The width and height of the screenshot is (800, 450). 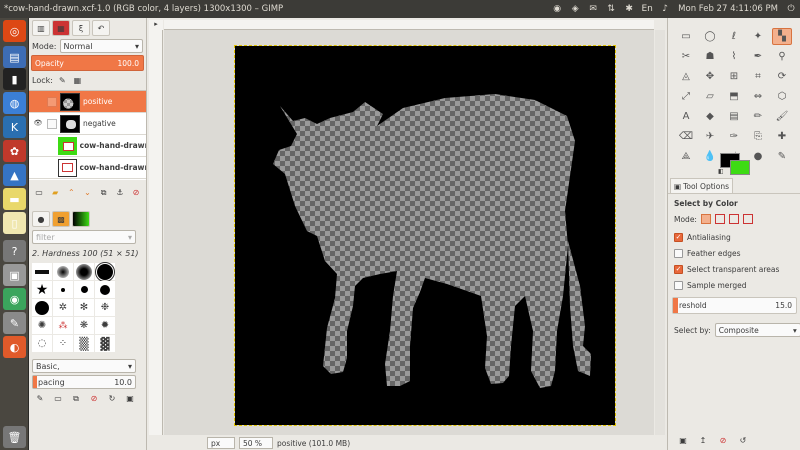 I want to click on select-by-color-icon: ▚, so click(x=782, y=36).